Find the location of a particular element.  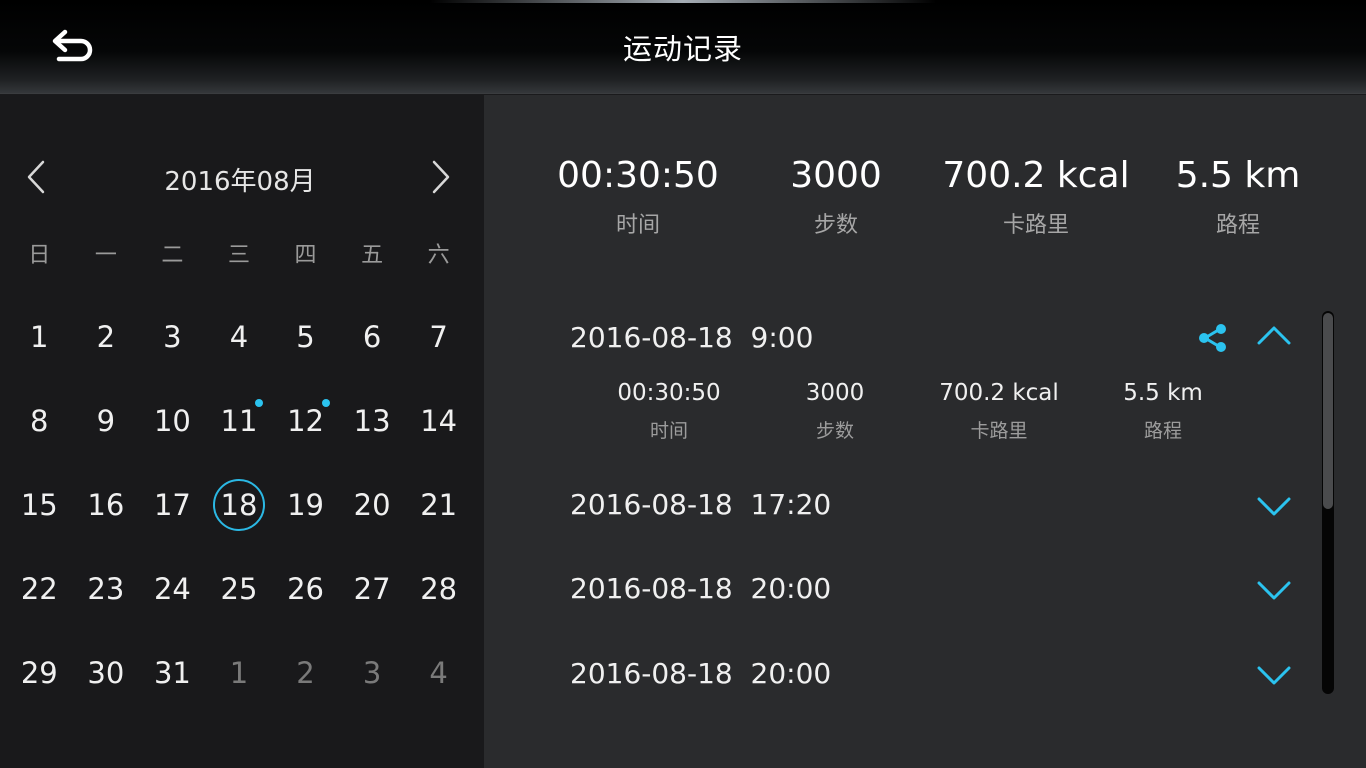

calendar-day-label: 31 is located at coordinates (172, 673).